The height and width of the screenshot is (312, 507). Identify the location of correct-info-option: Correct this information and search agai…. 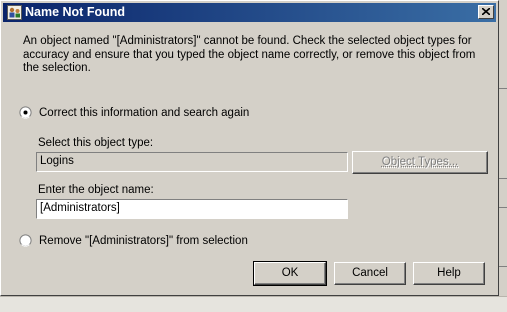
(149, 114).